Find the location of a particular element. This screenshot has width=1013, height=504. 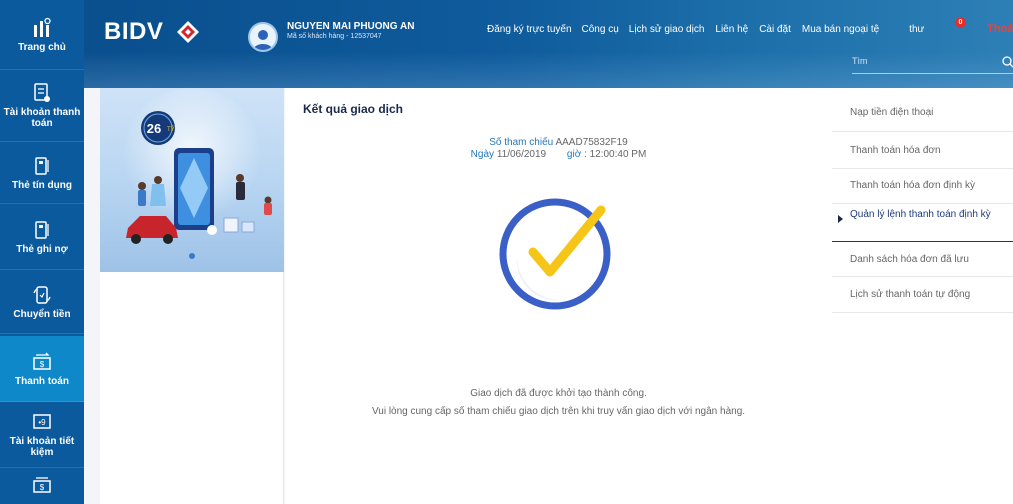

search-icon is located at coordinates (1007, 62).